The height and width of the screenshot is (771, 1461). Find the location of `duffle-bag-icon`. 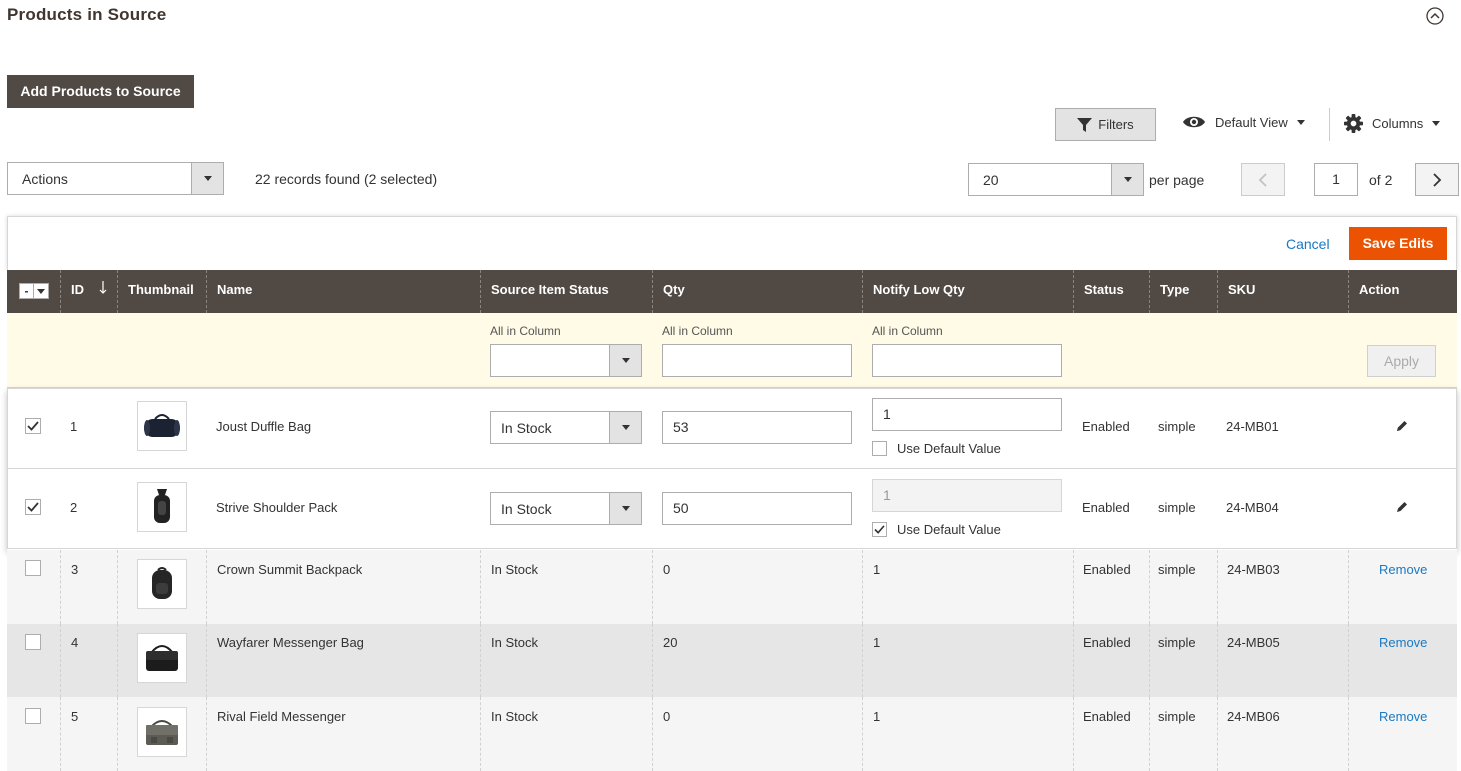

duffle-bag-icon is located at coordinates (162, 425).